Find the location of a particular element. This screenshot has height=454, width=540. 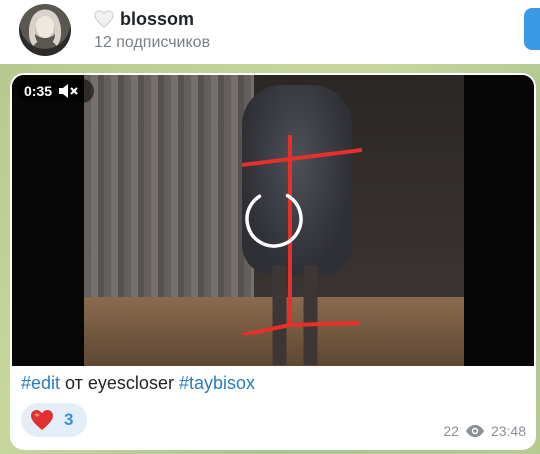

avatar-face is located at coordinates (45, 27).